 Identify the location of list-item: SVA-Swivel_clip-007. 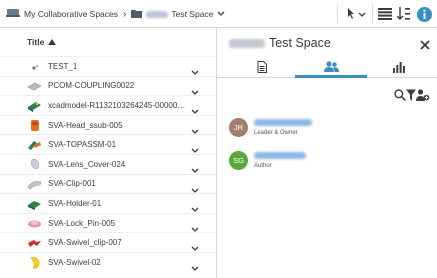
(108, 242).